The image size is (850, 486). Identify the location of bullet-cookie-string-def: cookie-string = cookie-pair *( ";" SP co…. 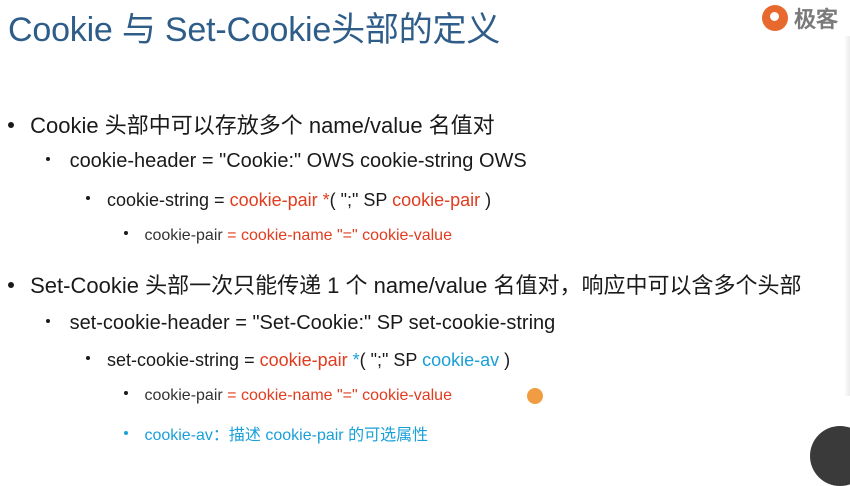
(288, 200).